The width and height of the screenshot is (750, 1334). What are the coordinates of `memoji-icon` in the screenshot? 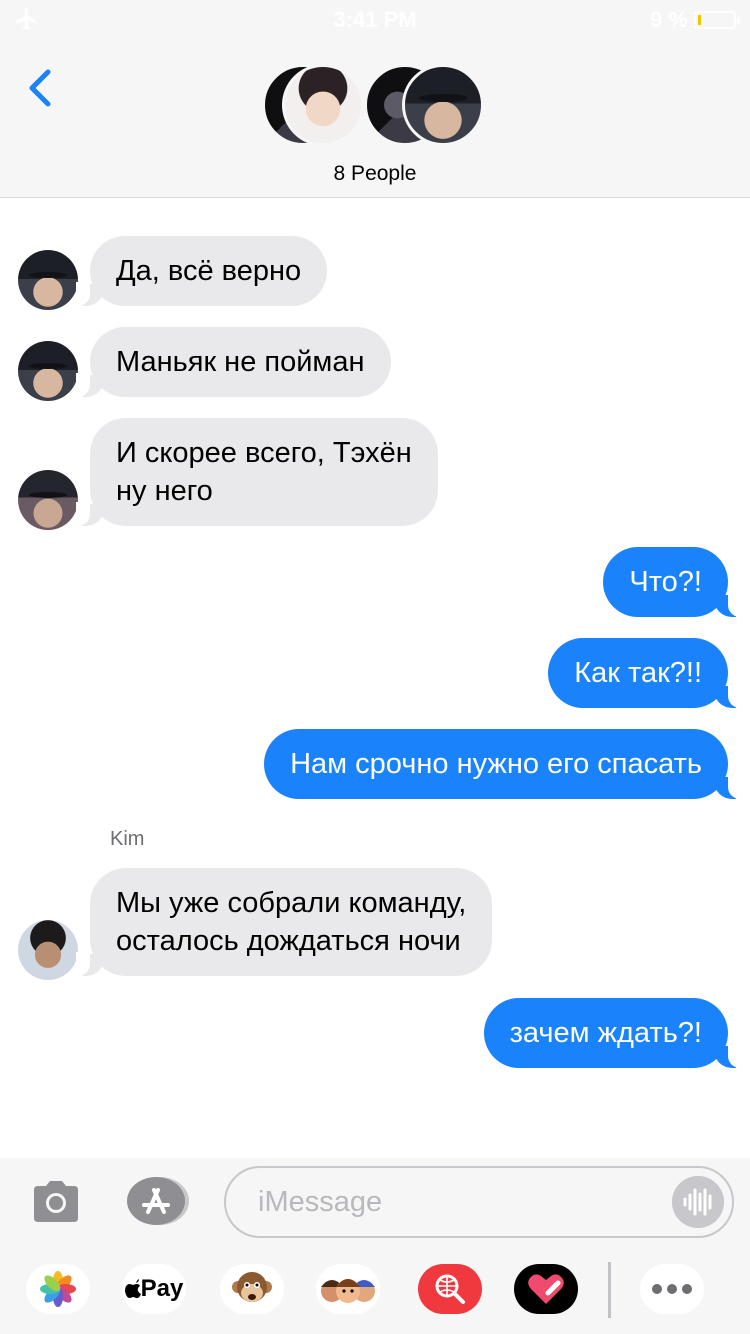 It's located at (348, 1291).